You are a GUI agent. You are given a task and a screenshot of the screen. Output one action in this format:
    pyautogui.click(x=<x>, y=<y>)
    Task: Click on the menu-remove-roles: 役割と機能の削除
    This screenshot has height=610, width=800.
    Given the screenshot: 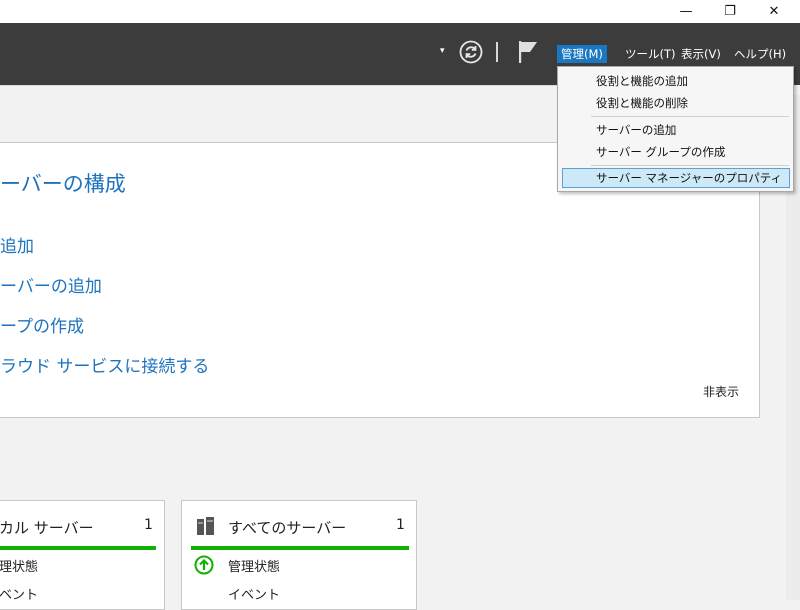 What is the action you would take?
    pyautogui.click(x=642, y=103)
    